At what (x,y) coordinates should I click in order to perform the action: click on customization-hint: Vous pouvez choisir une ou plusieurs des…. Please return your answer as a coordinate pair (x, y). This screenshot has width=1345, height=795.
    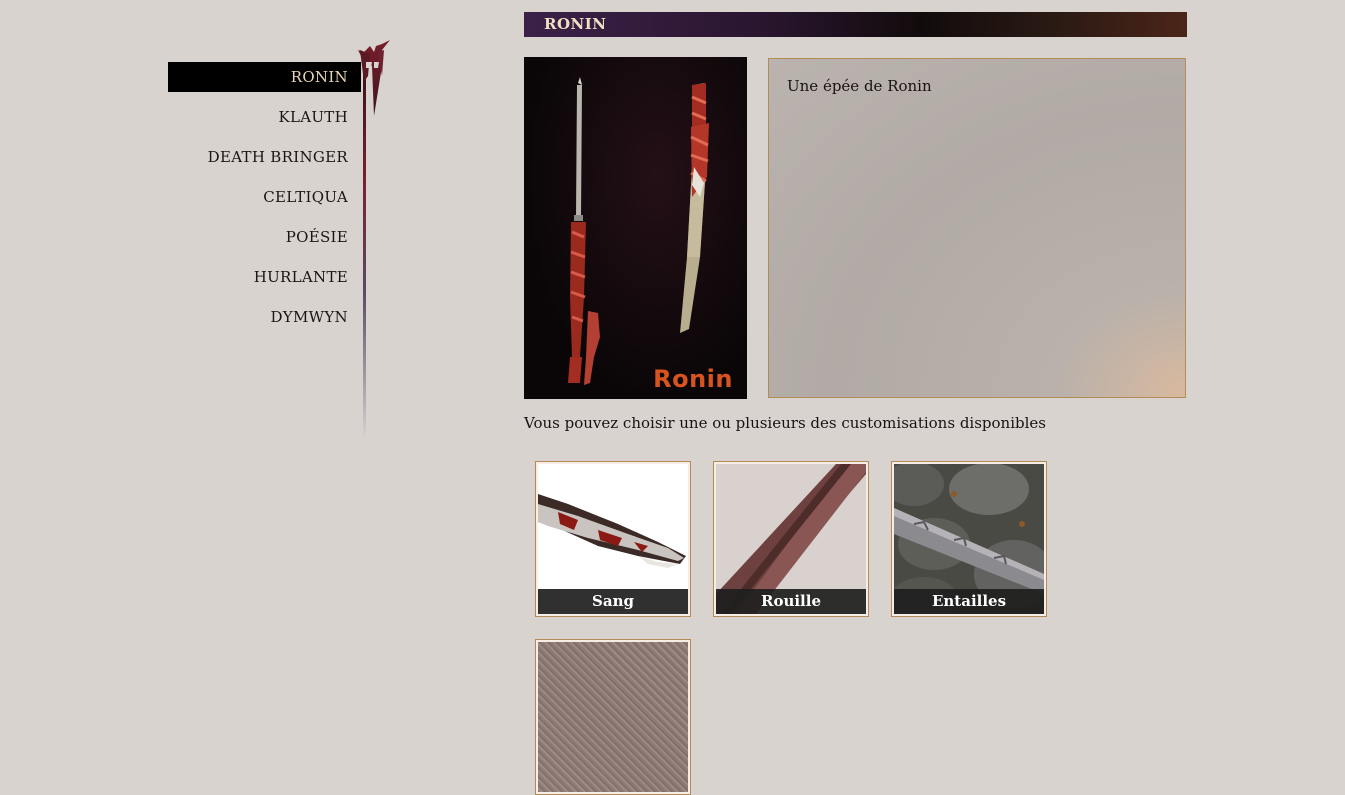
    Looking at the image, I should click on (785, 423).